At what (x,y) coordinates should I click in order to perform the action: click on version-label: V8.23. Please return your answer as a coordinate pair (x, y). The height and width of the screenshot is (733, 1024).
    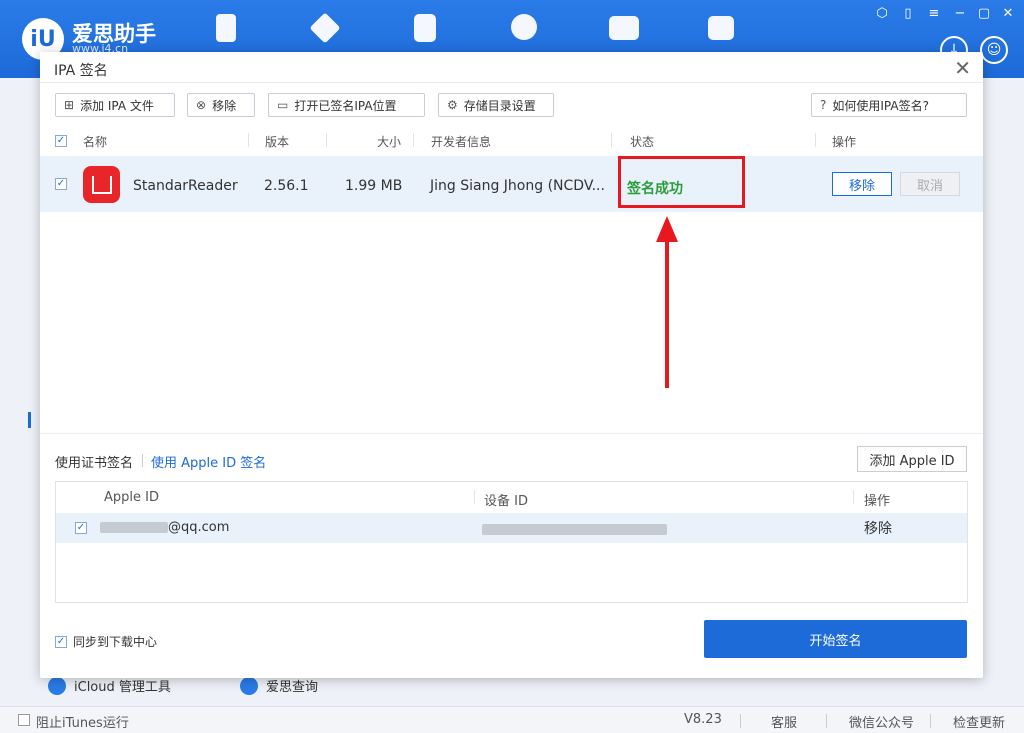
    Looking at the image, I should click on (703, 719).